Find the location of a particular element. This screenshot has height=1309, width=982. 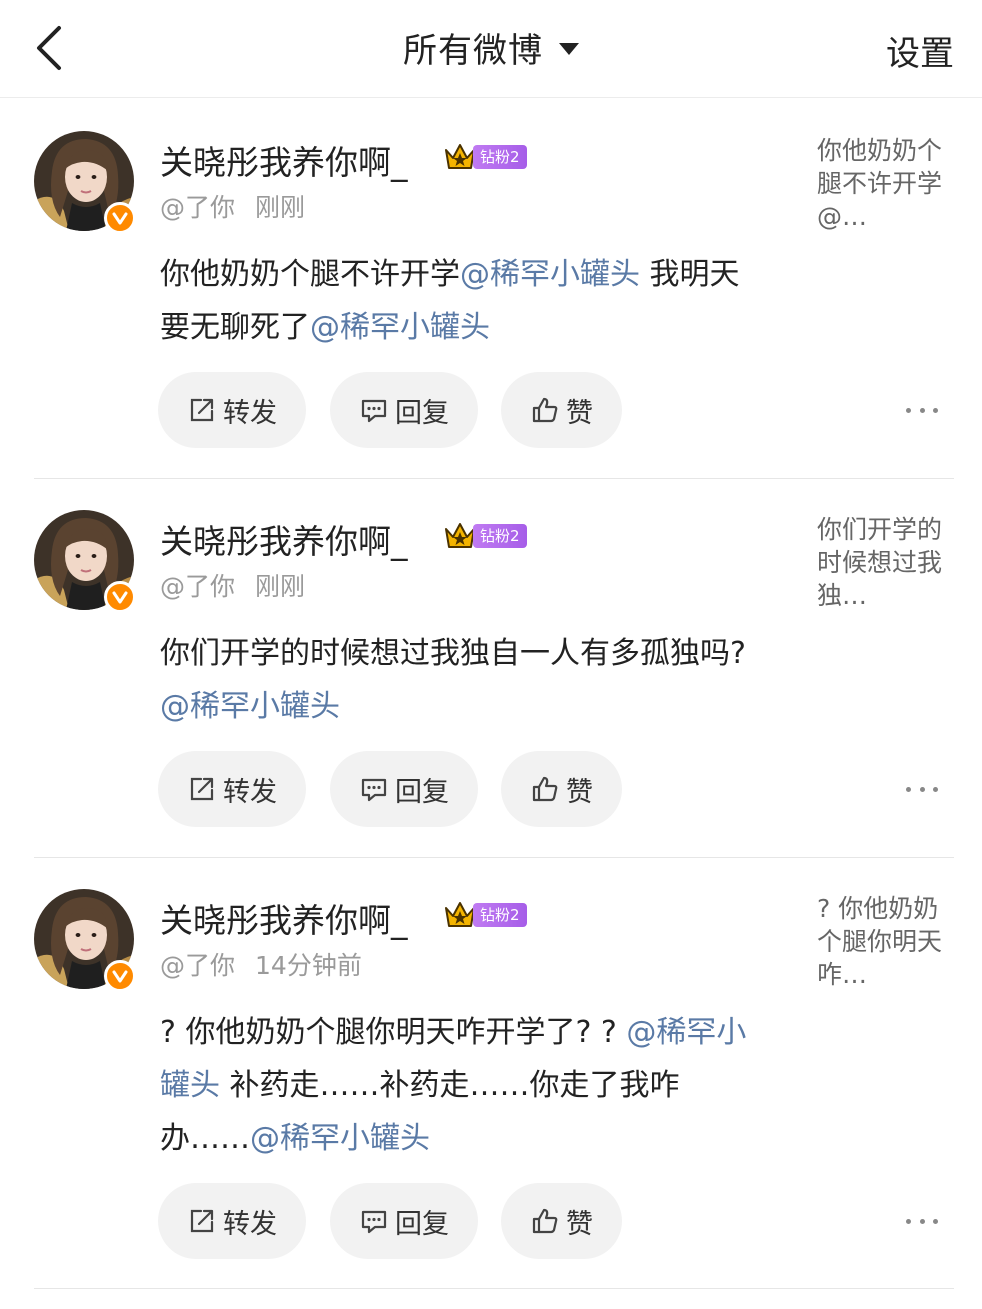

post-text-segment: 你们开学的时候想过我独自一人有多孤独吗? is located at coordinates (453, 653).